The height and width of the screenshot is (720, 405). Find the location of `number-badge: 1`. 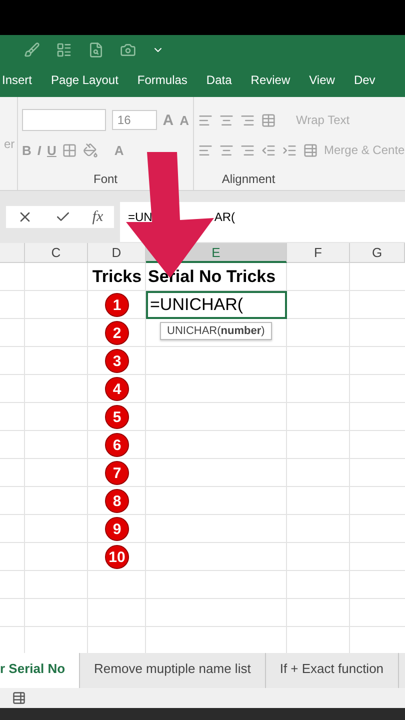

number-badge: 1 is located at coordinates (117, 305).